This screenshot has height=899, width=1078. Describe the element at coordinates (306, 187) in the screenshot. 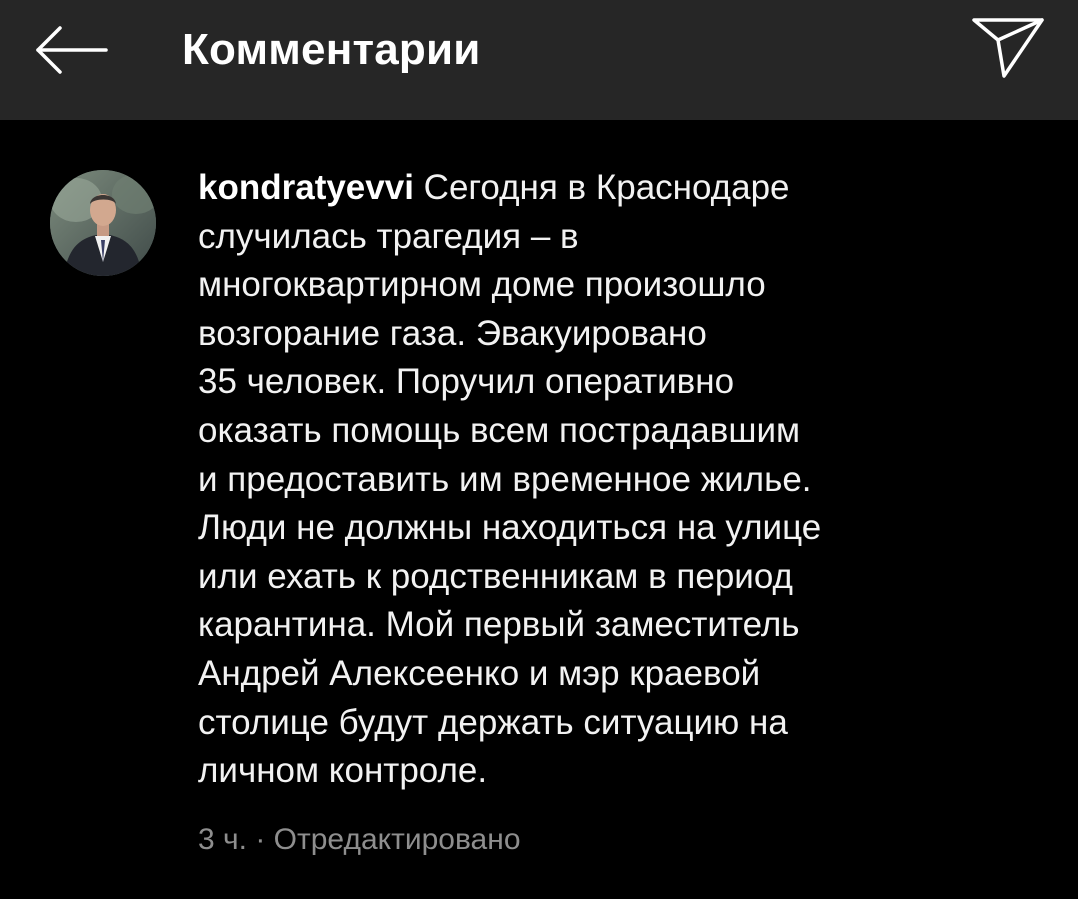

I see `comment-username: kondratyevvi` at that location.